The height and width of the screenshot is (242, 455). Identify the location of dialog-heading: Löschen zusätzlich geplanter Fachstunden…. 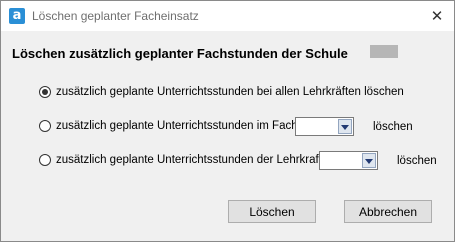
(180, 53).